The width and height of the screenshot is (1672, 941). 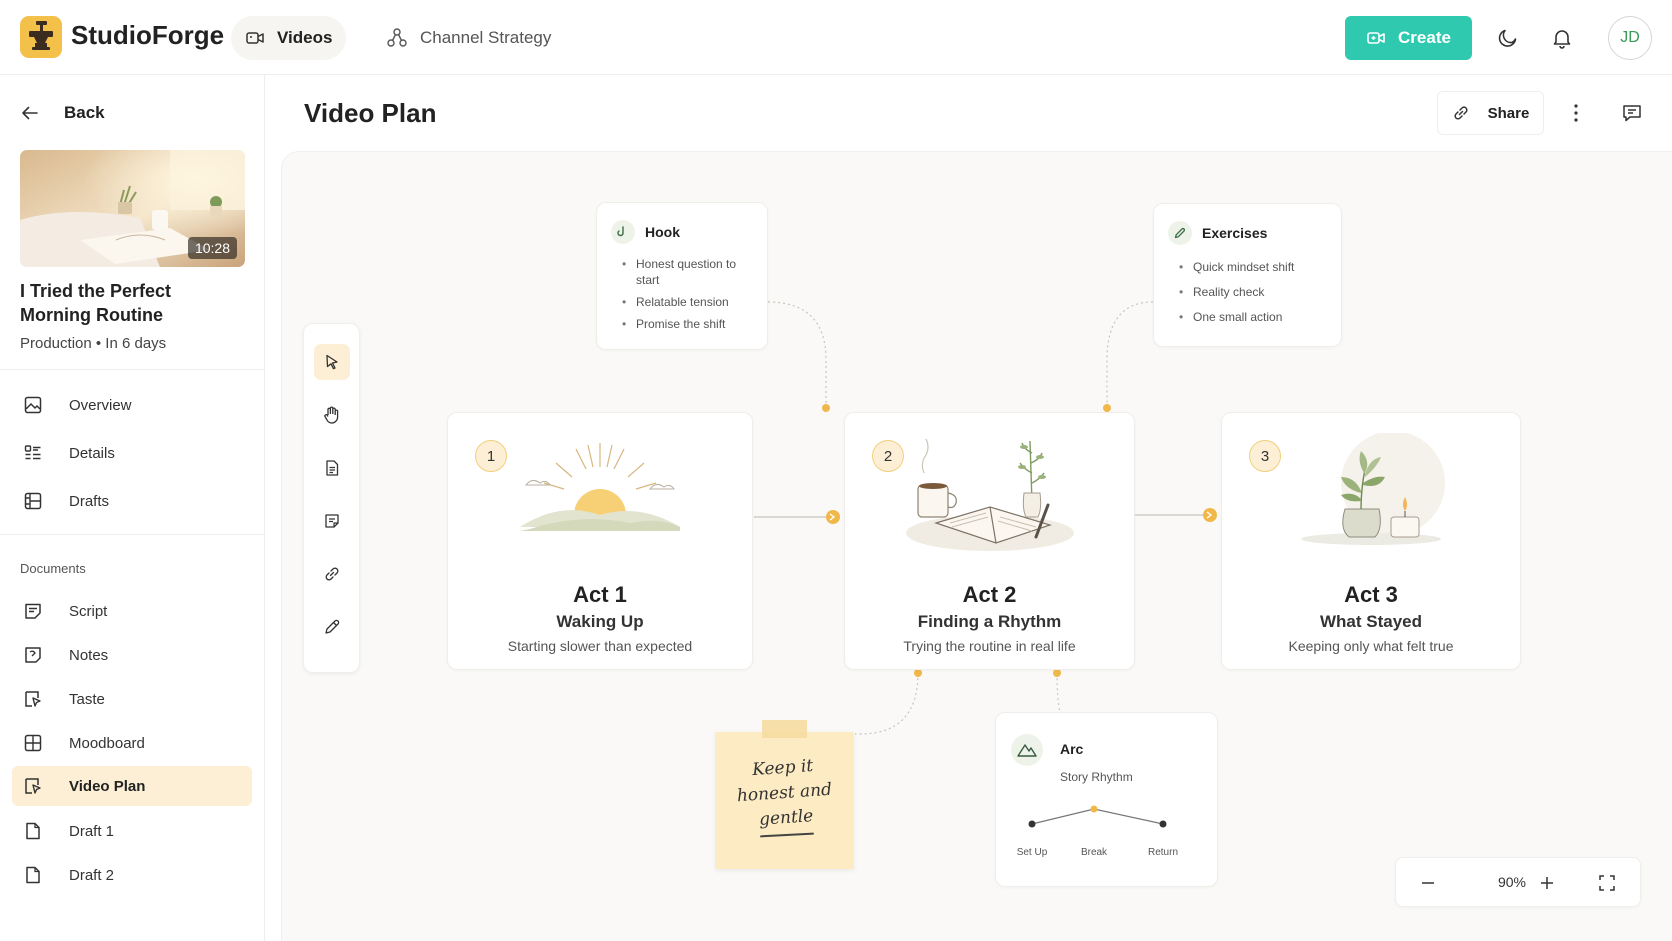 I want to click on exercises-card-header: Exercises, so click(x=1217, y=233).